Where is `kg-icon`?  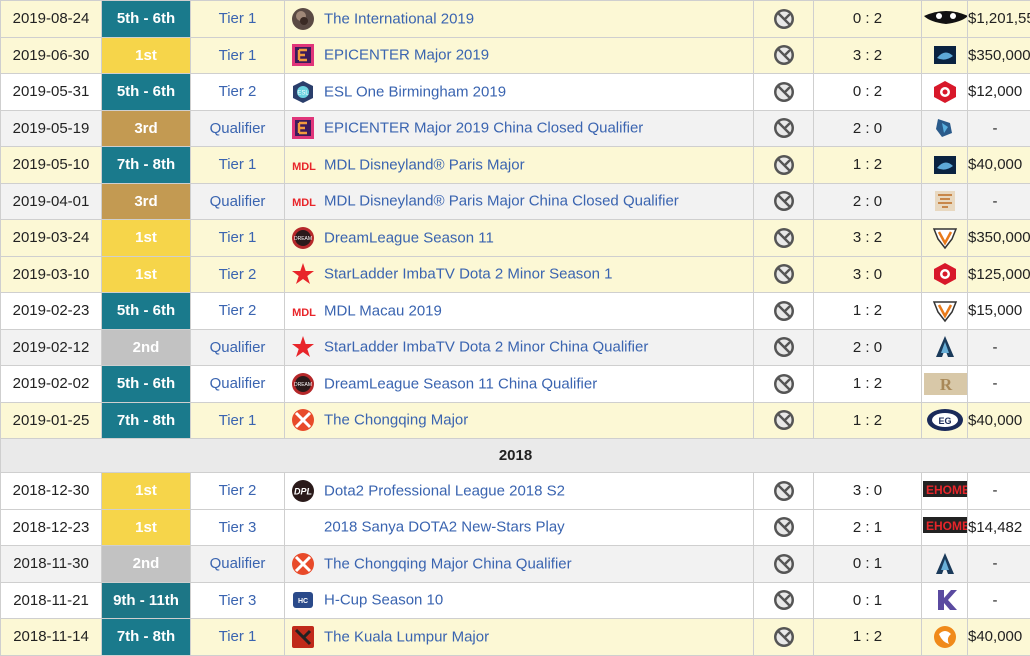
kg-icon is located at coordinates (945, 600).